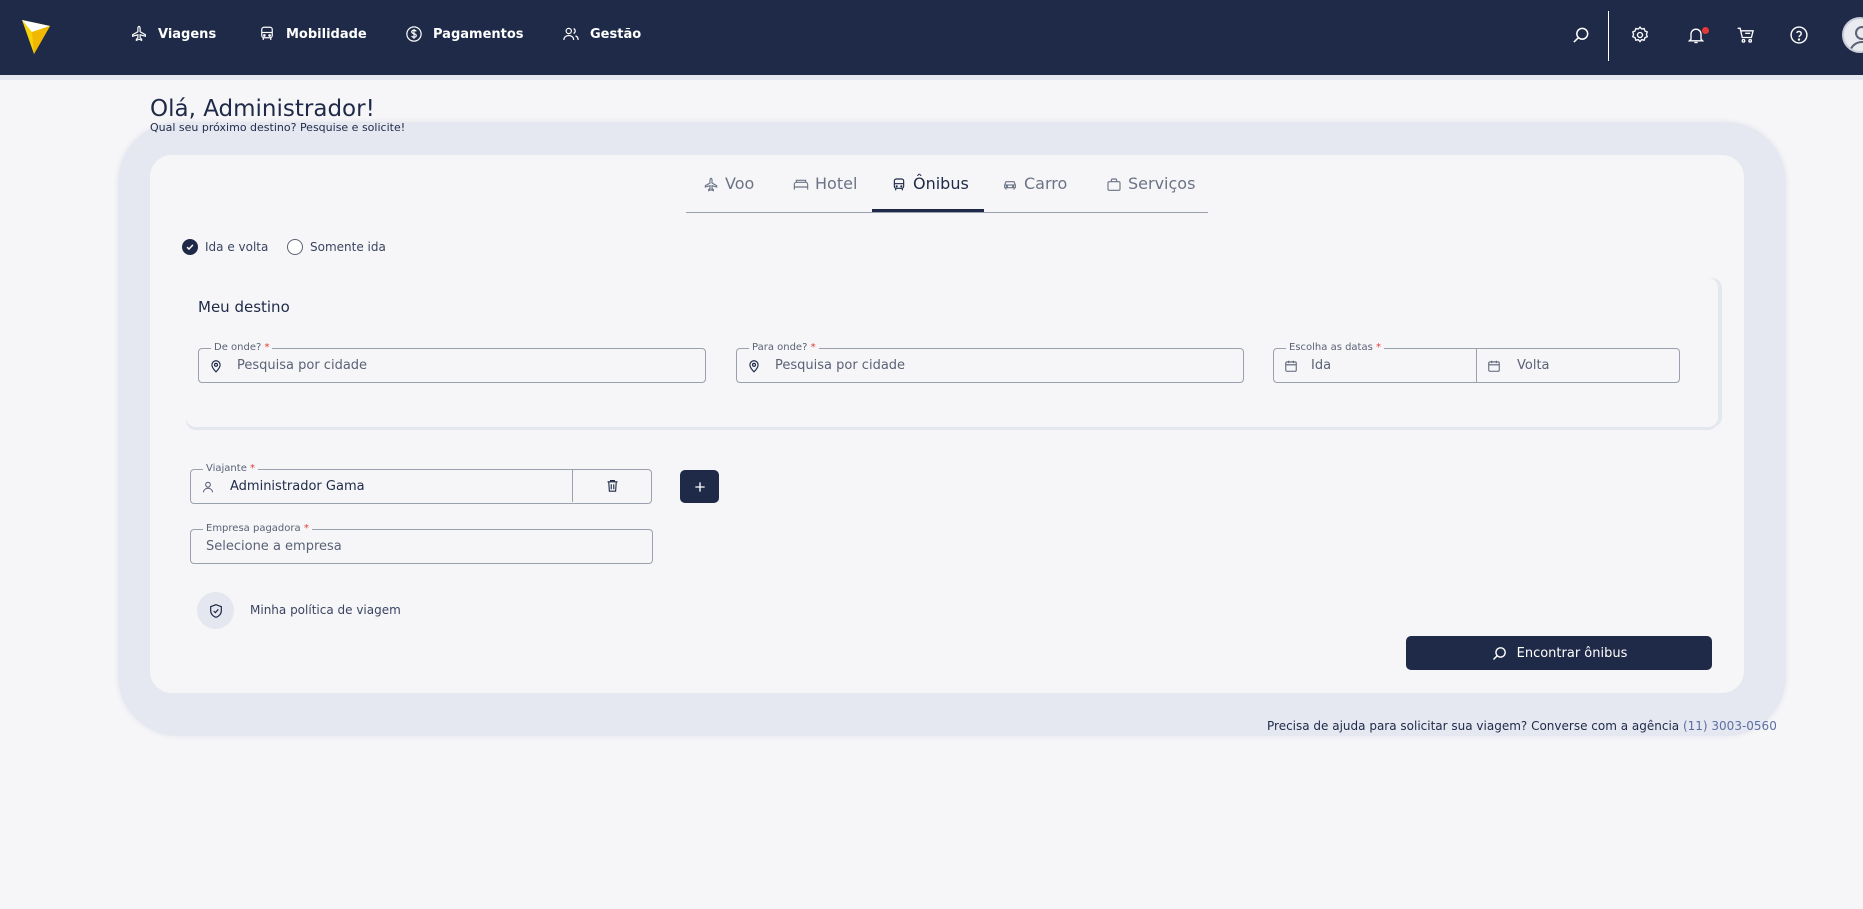  I want to click on users-icon, so click(571, 34).